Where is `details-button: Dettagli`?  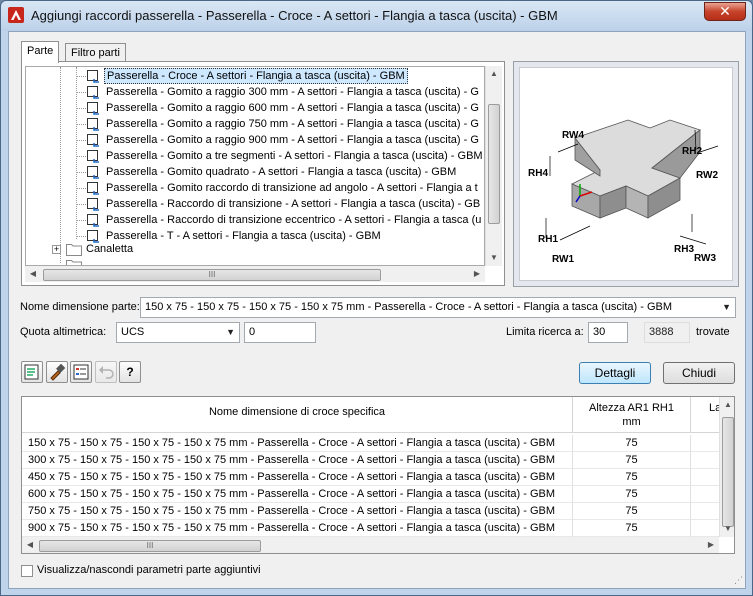 details-button: Dettagli is located at coordinates (615, 373).